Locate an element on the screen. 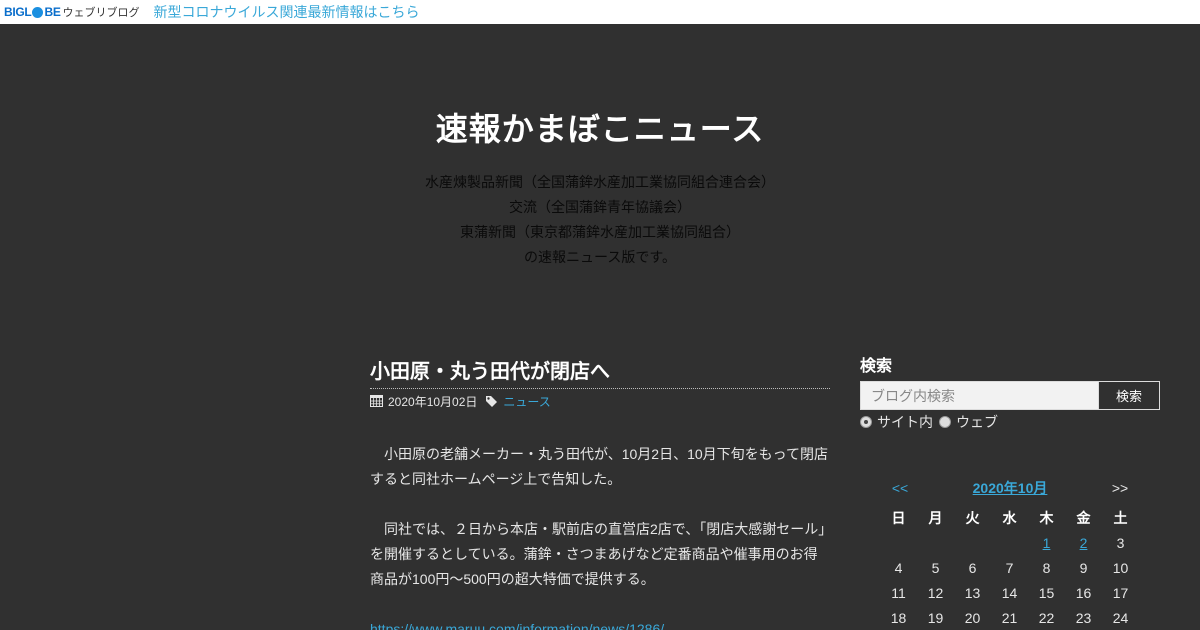 This screenshot has height=630, width=1200. logo-text-be: BE is located at coordinates (52, 12).